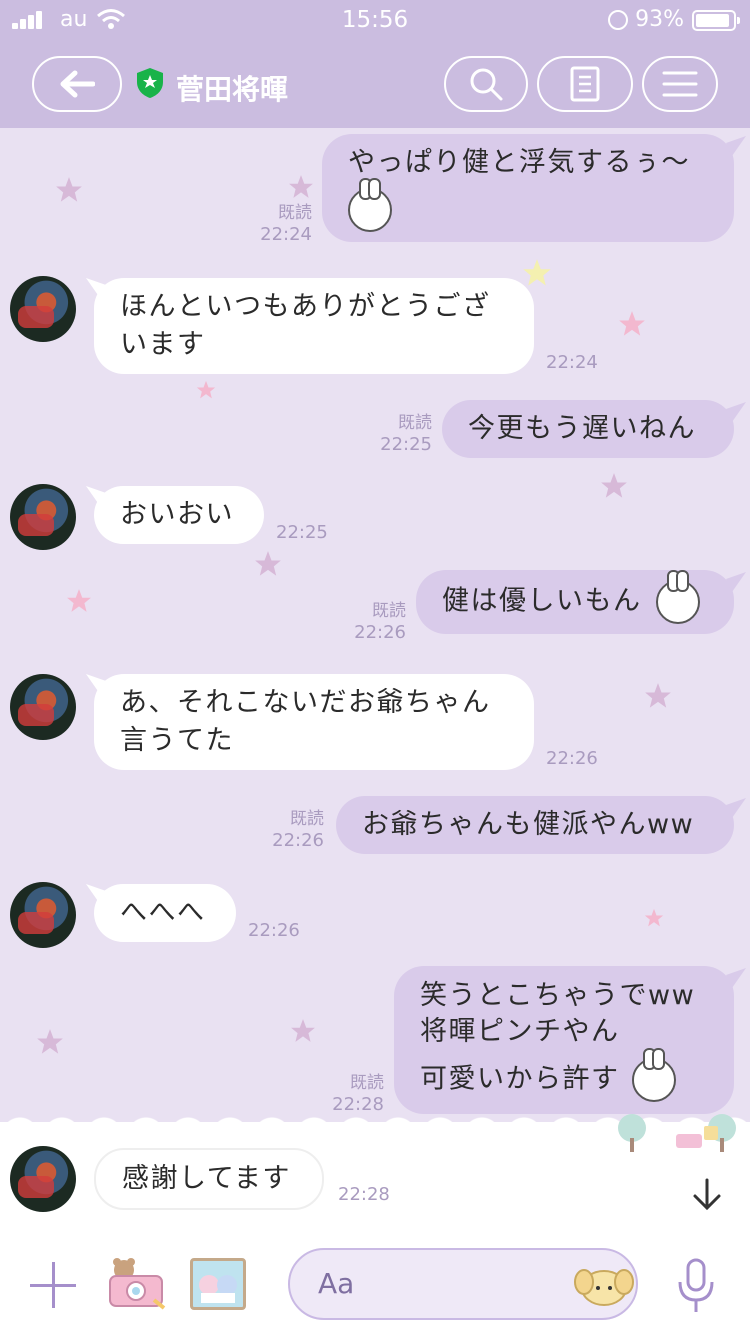 The height and width of the screenshot is (1334, 750). I want to click on verified-shield-icon, so click(150, 83).